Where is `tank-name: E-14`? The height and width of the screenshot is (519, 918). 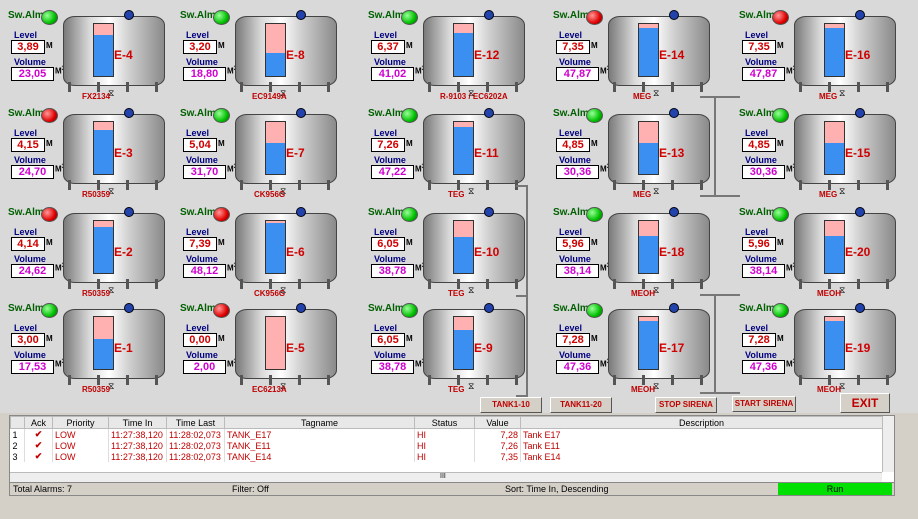
tank-name: E-14 is located at coordinates (672, 55).